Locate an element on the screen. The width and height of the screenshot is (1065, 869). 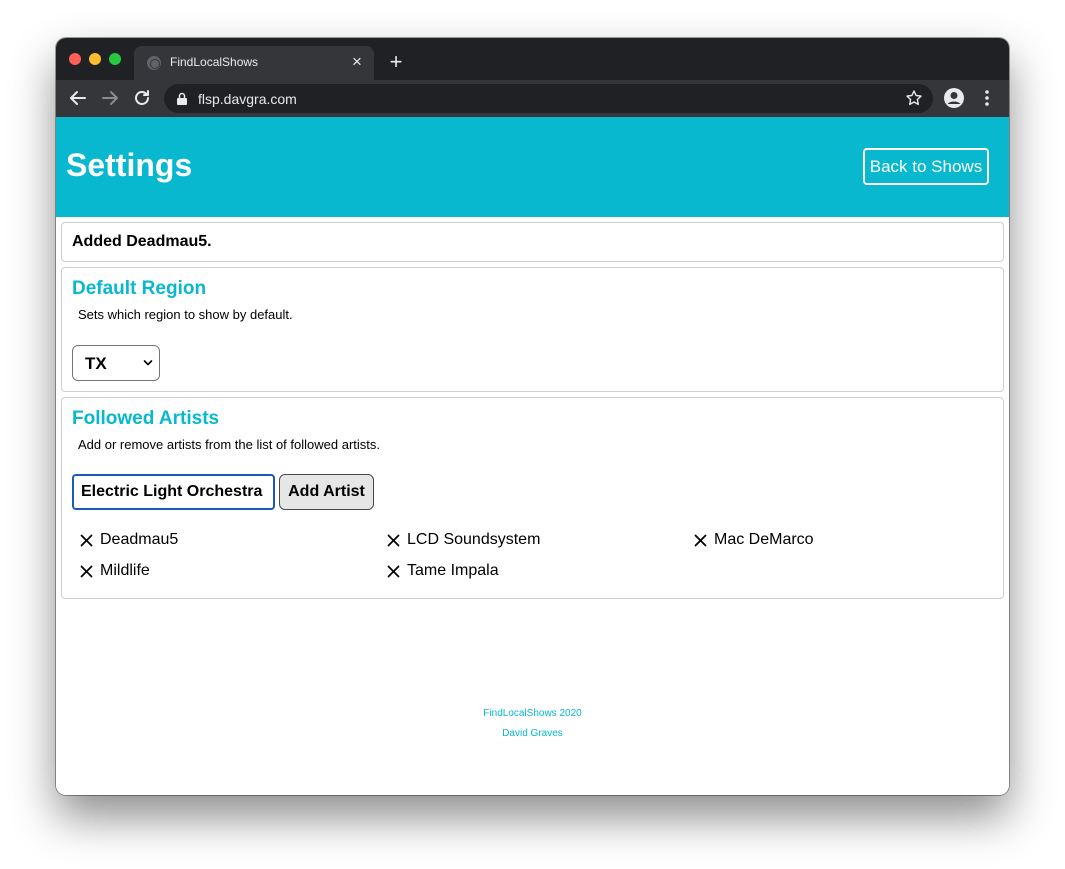
artist-name-input is located at coordinates (173, 492).